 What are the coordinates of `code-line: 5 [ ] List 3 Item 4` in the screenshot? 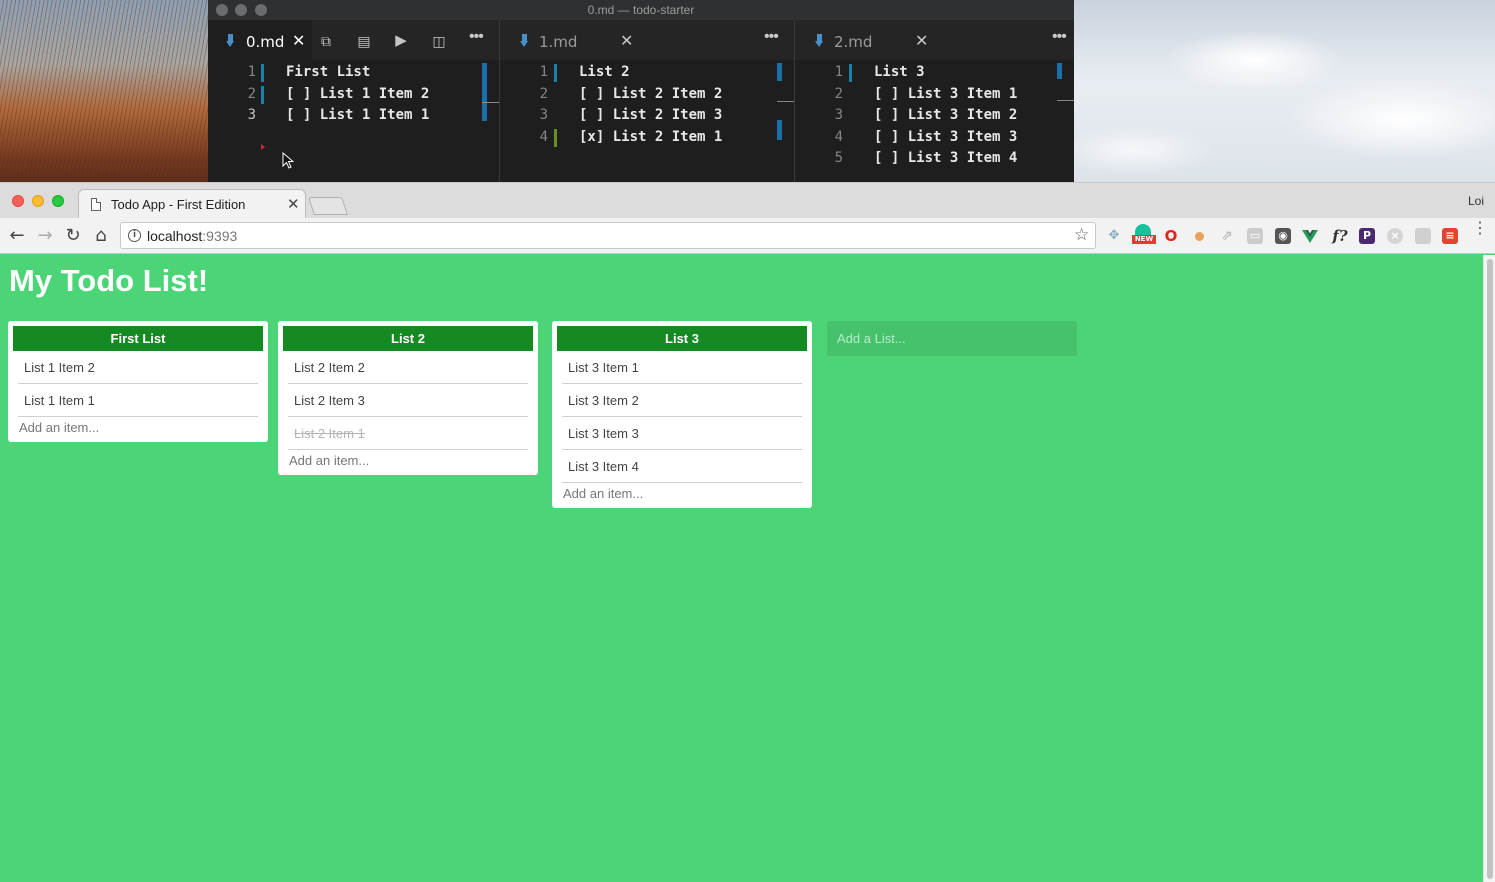 It's located at (934, 159).